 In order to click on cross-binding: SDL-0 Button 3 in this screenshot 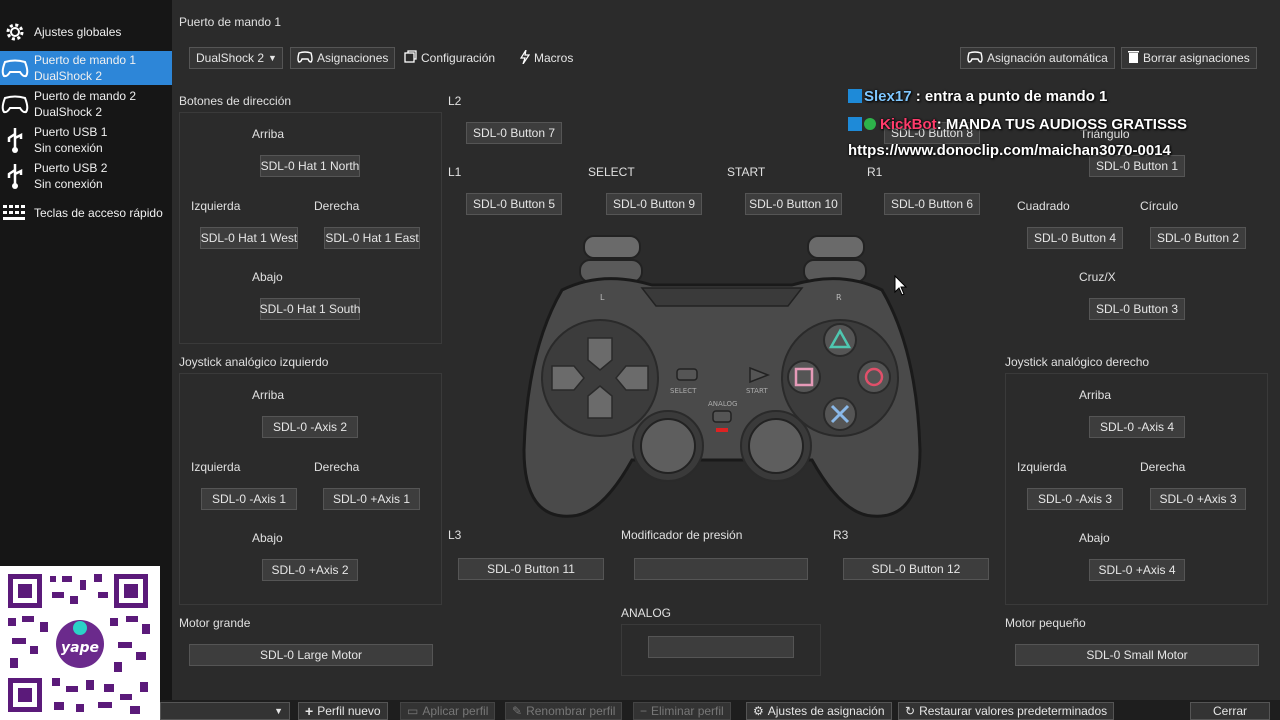, I will do `click(1137, 309)`.